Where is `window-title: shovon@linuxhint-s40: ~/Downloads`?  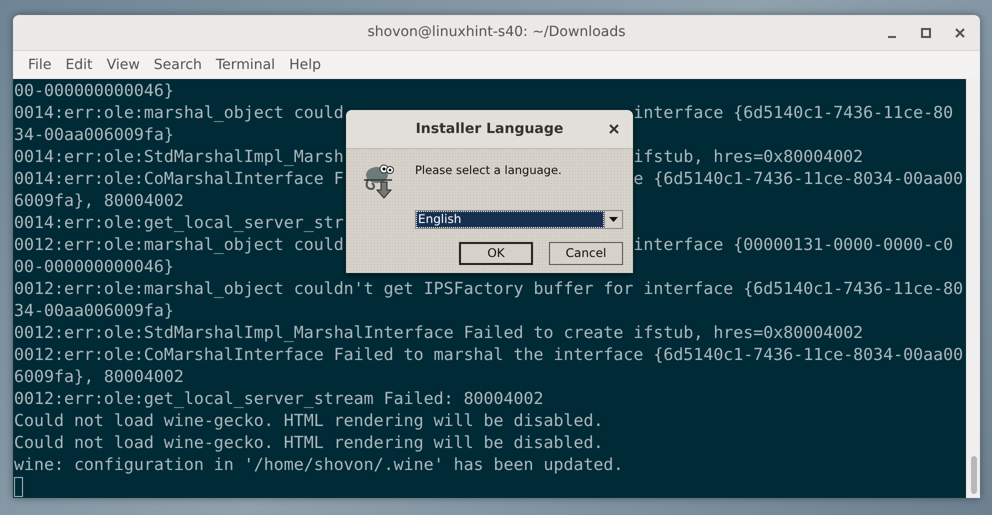
window-title: shovon@linuxhint-s40: ~/Downloads is located at coordinates (496, 32).